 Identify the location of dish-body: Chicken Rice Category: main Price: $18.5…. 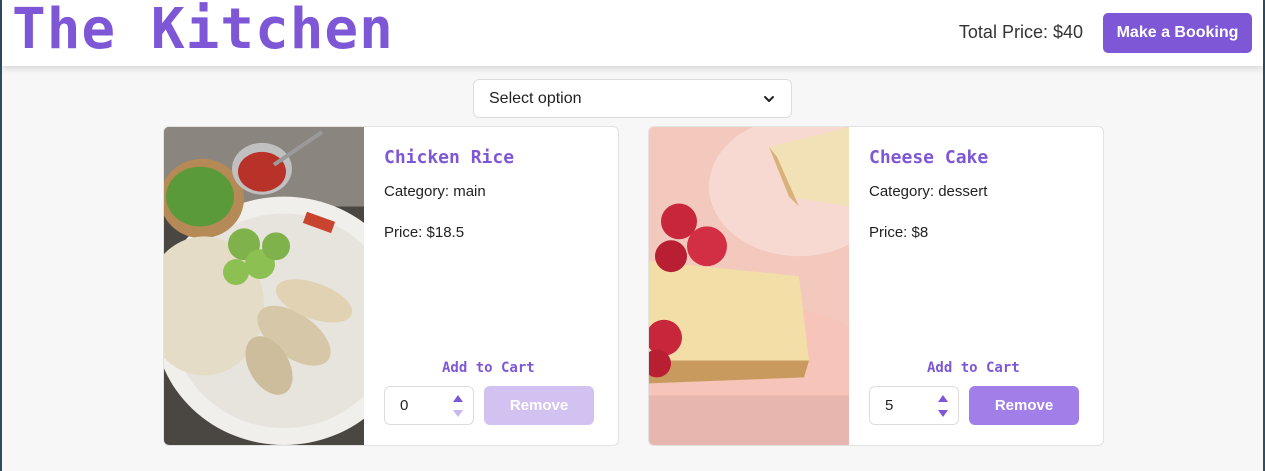
(501, 286).